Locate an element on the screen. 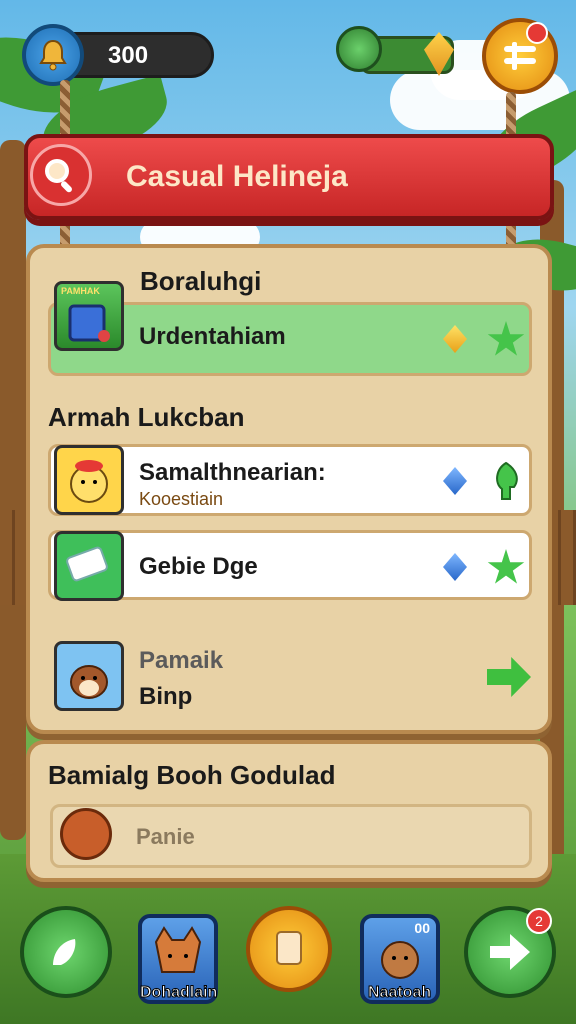  leaf-icon is located at coordinates (506, 481).